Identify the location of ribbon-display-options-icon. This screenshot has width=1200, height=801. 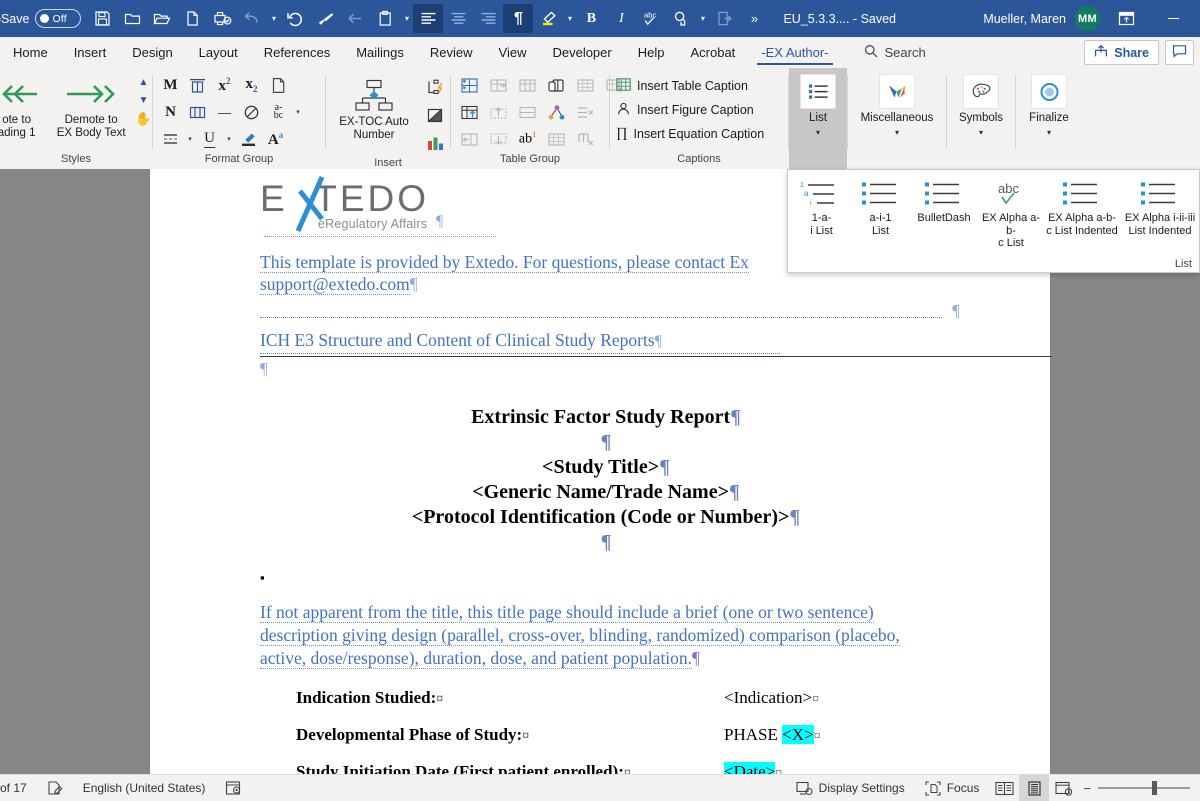
(1126, 18).